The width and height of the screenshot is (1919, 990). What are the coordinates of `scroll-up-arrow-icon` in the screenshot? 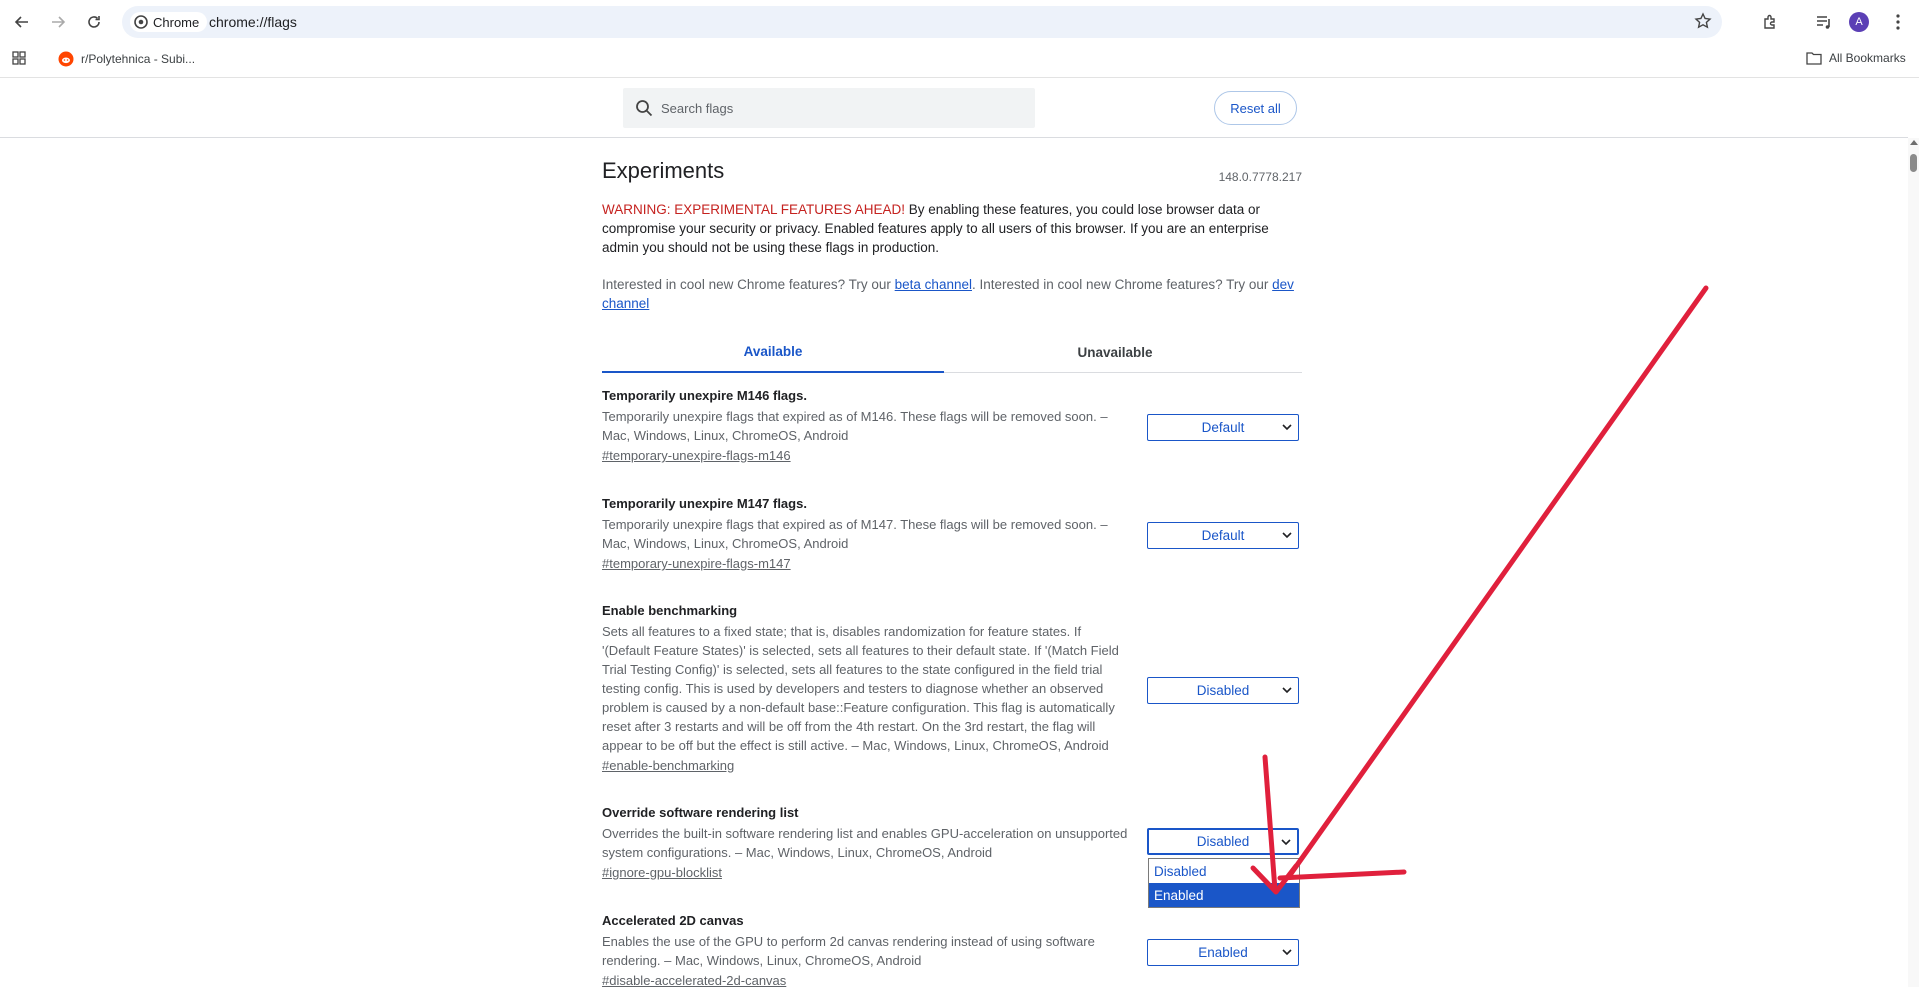 It's located at (1914, 142).